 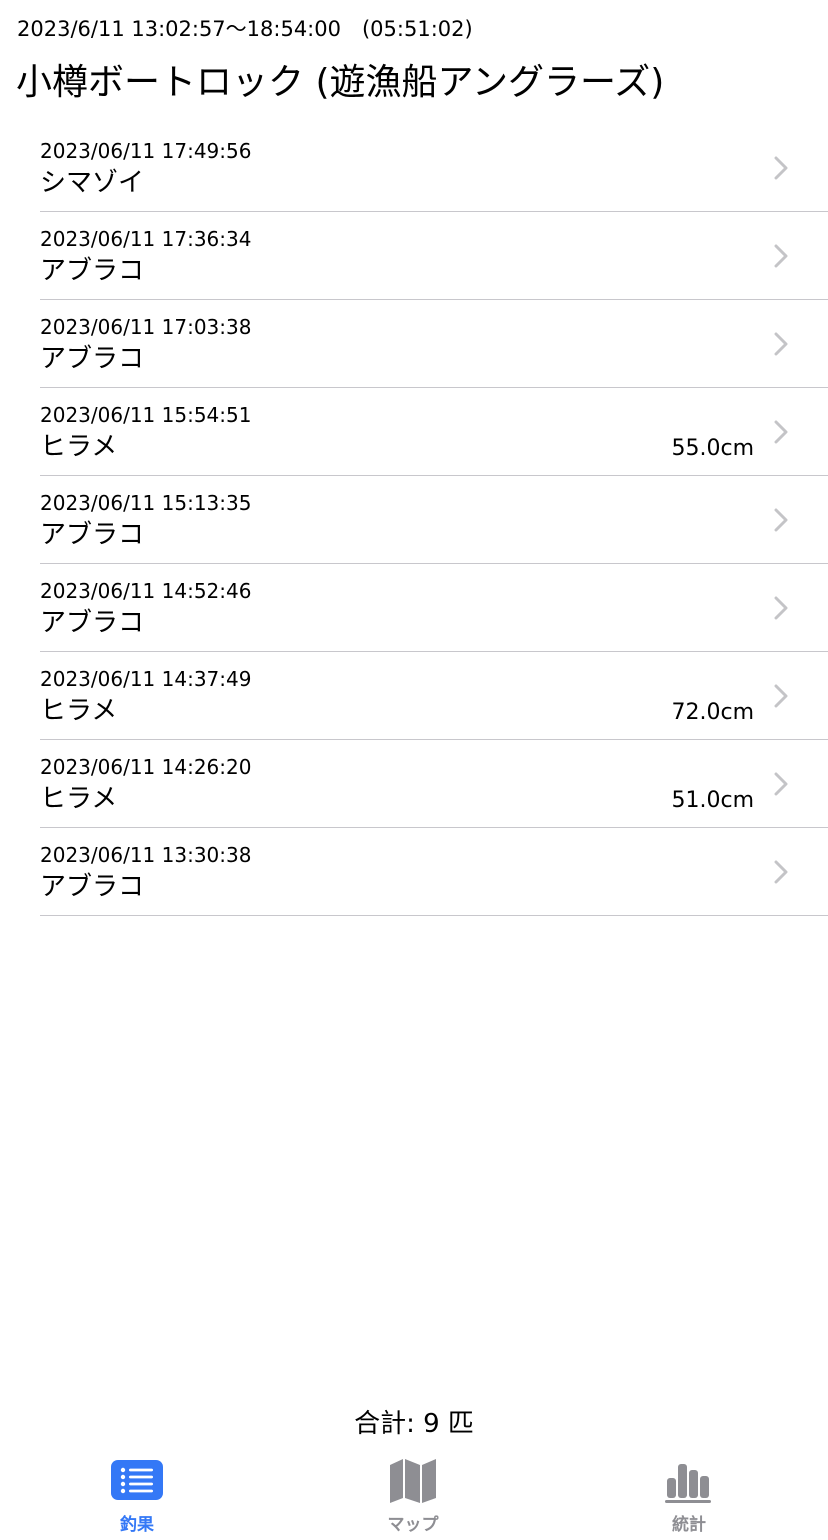 I want to click on catch-row: 2023/06/11 17:36:34 アブラコ, so click(x=434, y=256).